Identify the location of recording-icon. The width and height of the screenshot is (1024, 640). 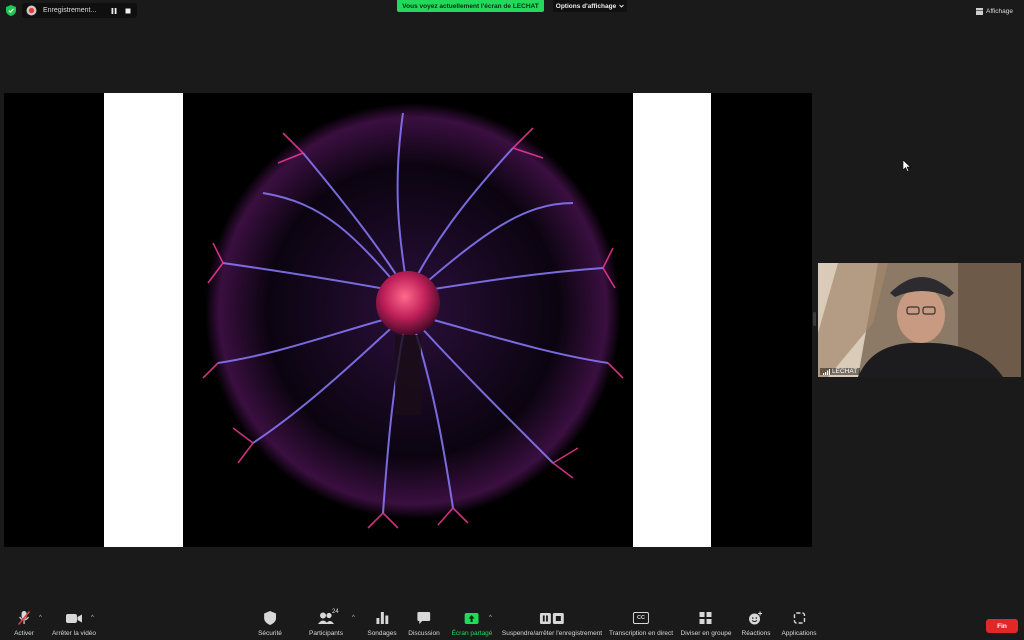
(31, 10).